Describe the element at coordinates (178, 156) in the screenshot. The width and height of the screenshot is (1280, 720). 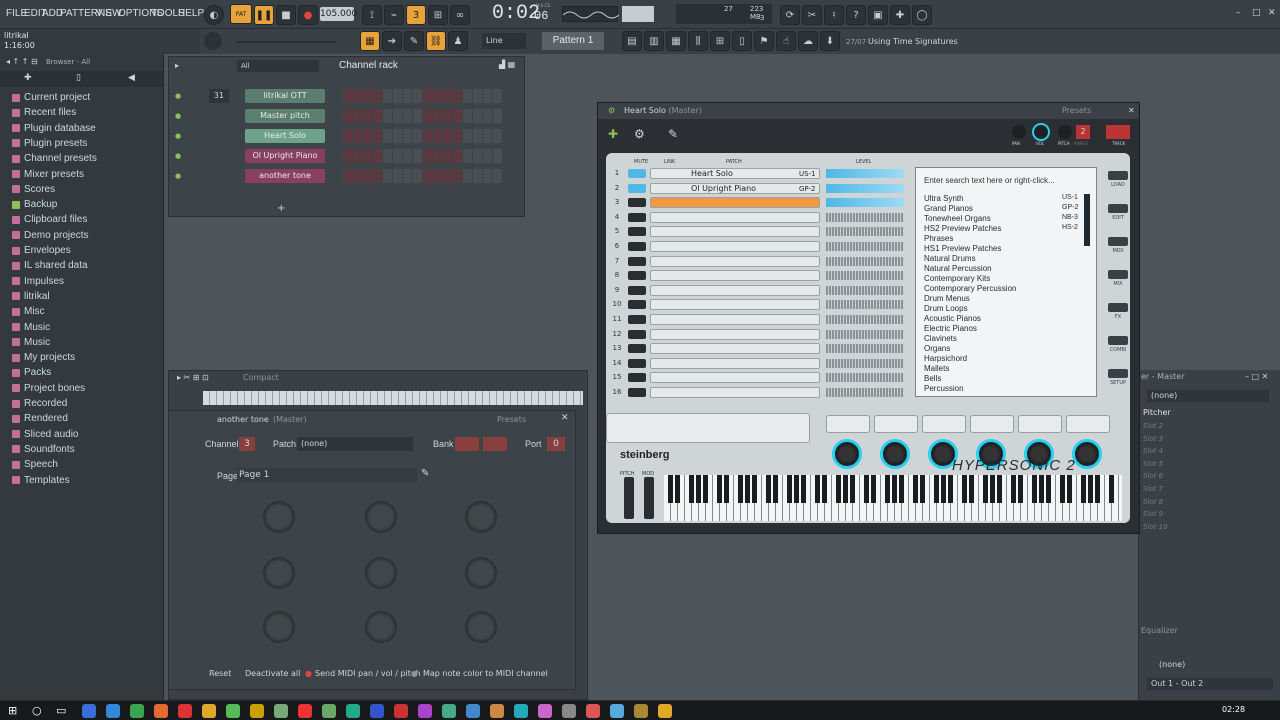
I see `channel-mute-icon: ●` at that location.